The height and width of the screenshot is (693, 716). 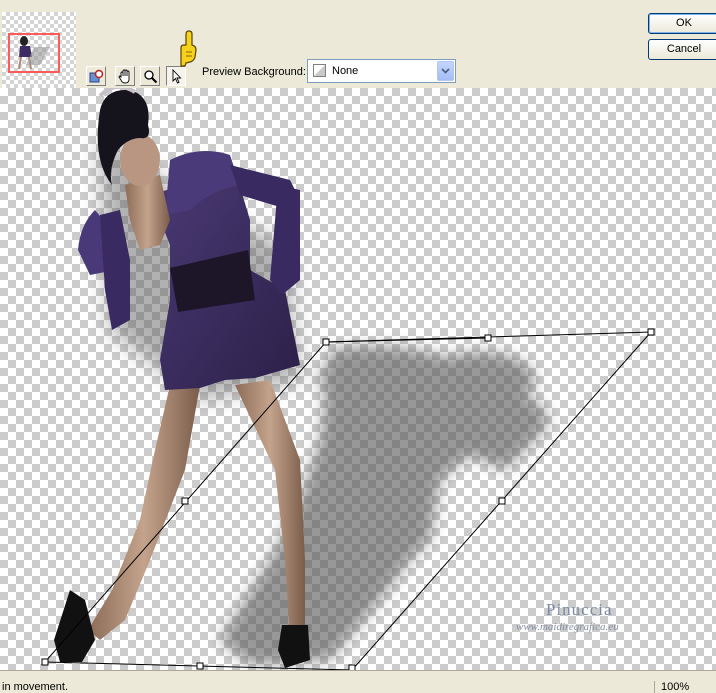 I want to click on zoom-tool-button, so click(x=150, y=76).